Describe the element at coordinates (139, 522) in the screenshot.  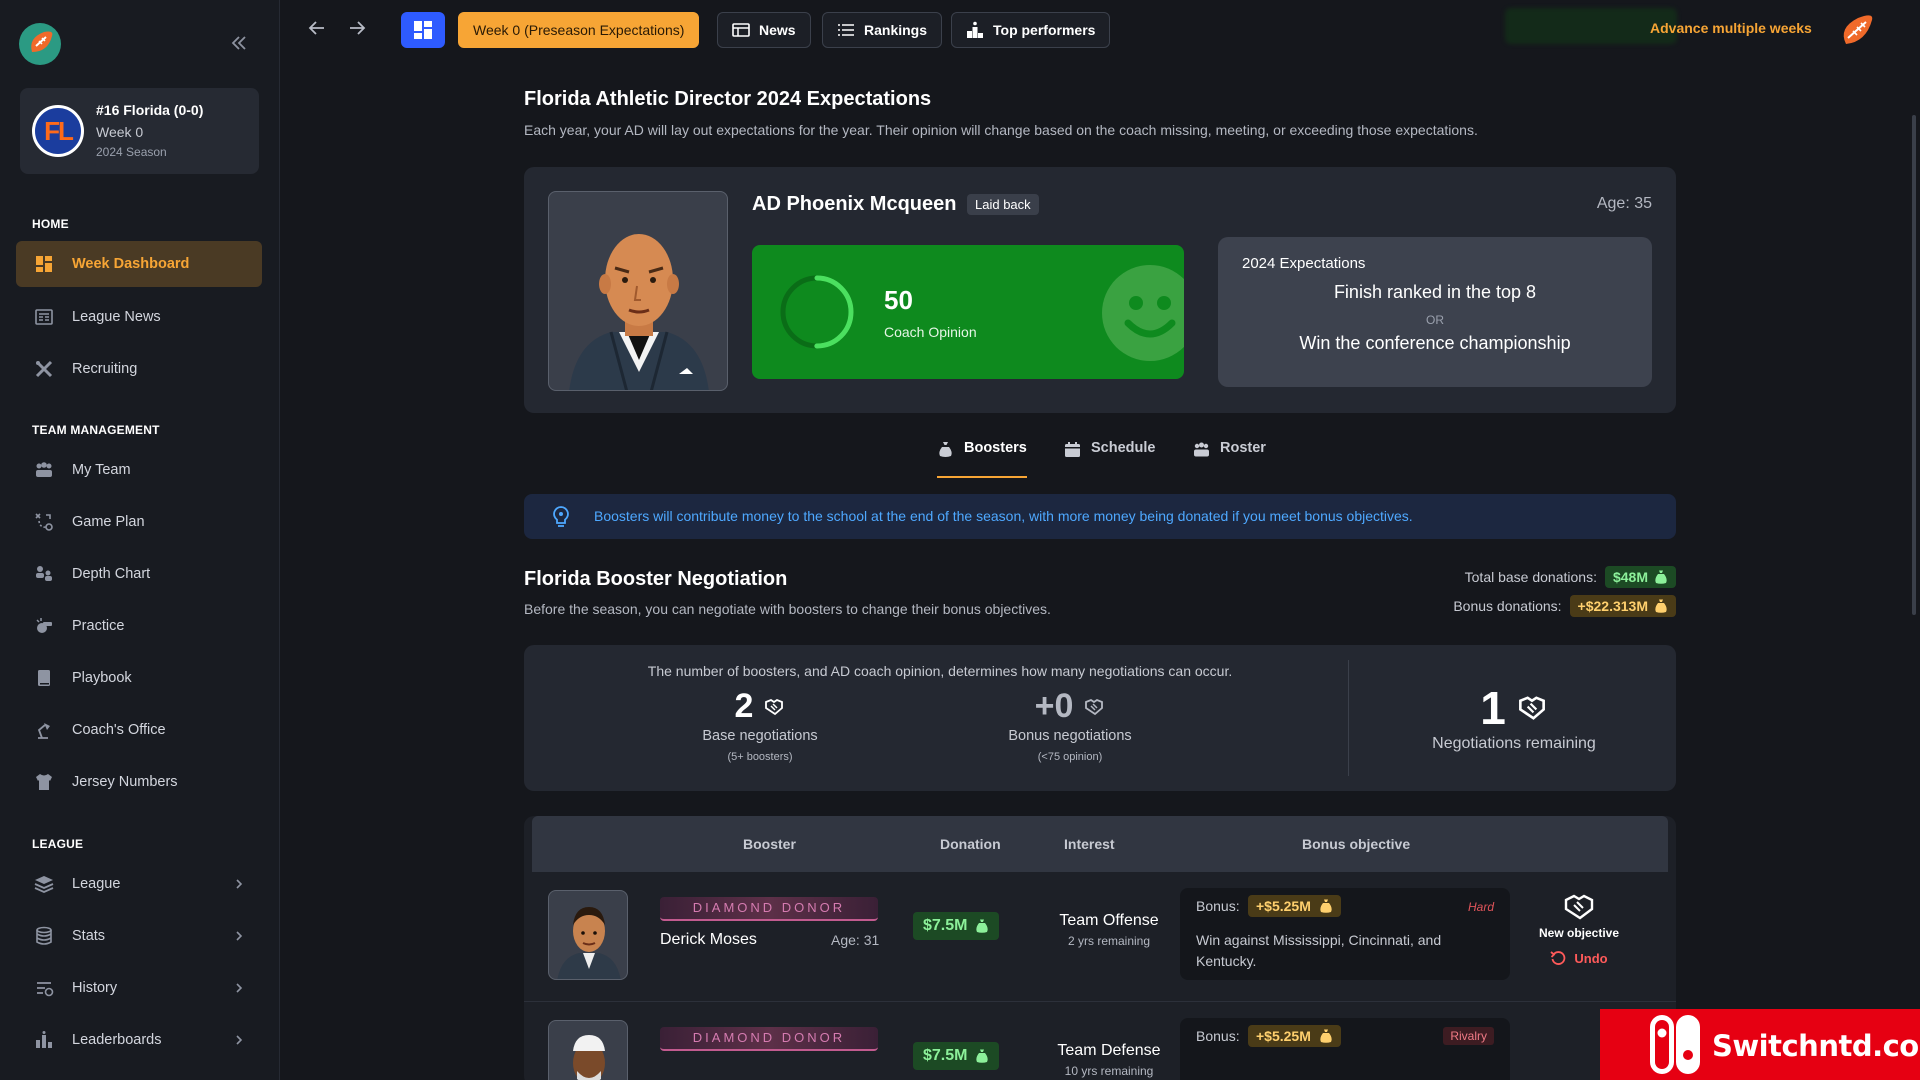
I see `sidebar-item-game-plan: Game Plan` at that location.